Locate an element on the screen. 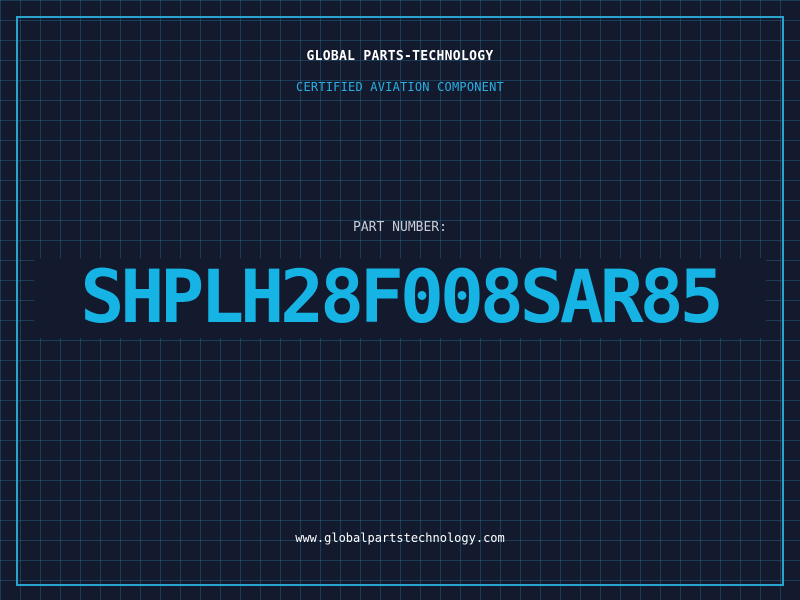 This screenshot has width=800, height=600. company-name: GLOBAL PARTS-TECHNOLOGY is located at coordinates (400, 56).